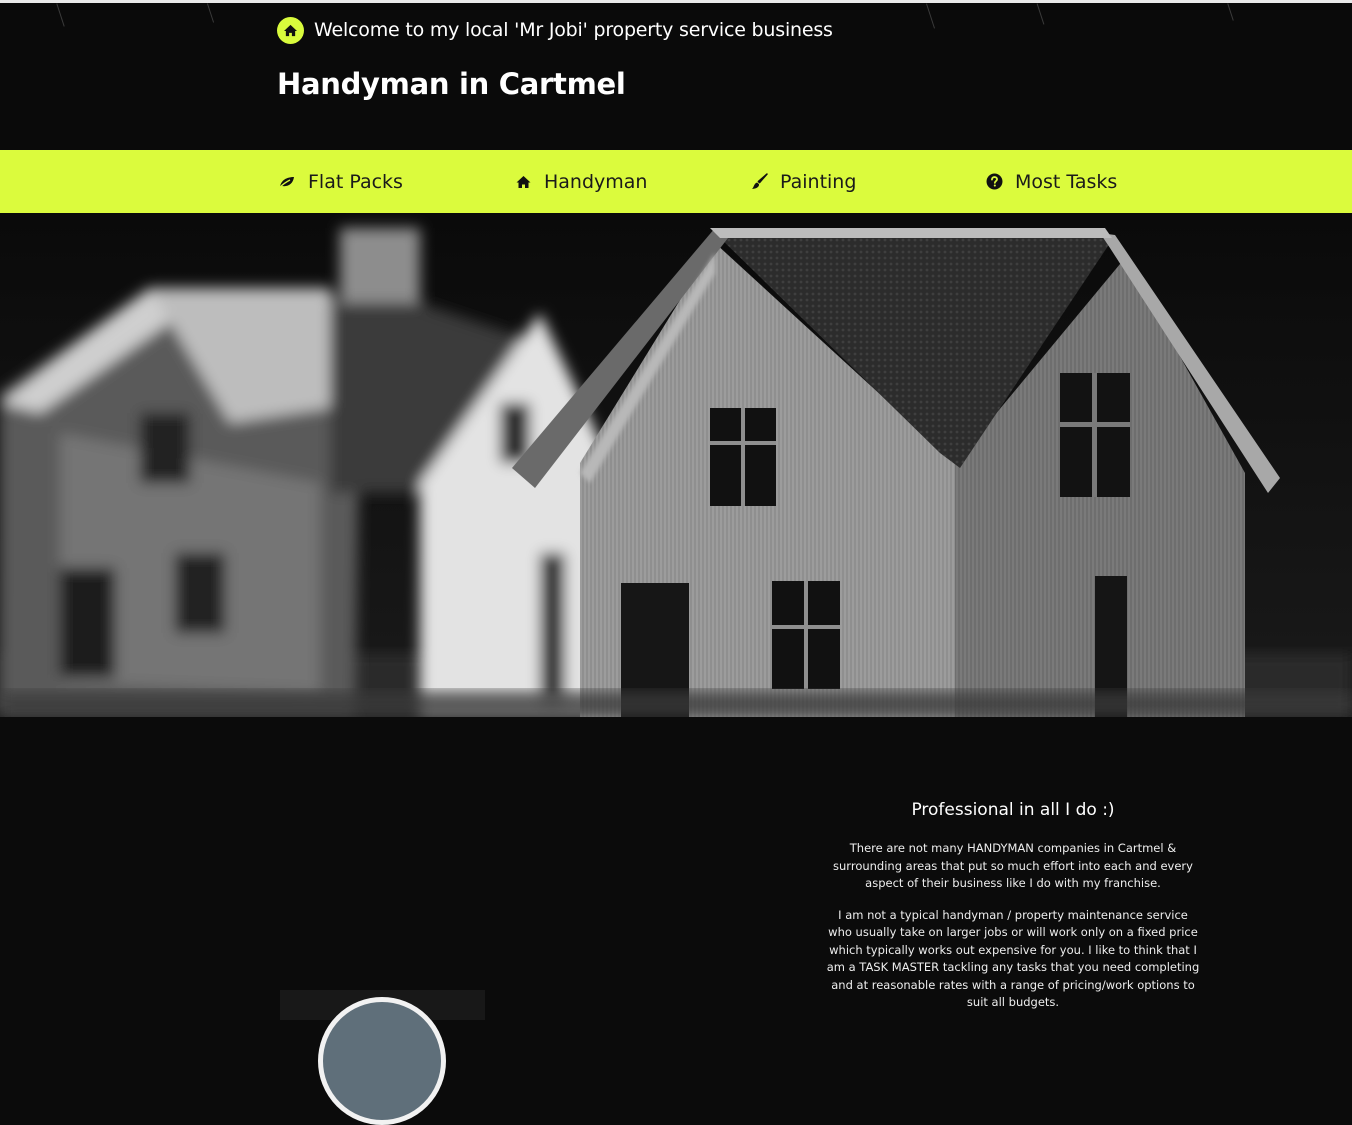 The width and height of the screenshot is (1352, 1125). Describe the element at coordinates (287, 182) in the screenshot. I see `leaf-icon` at that location.